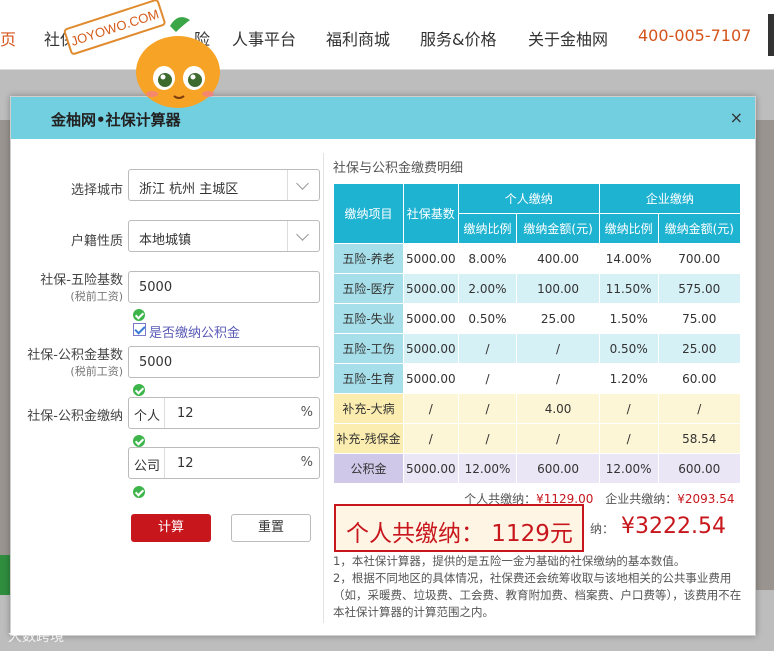 This screenshot has width=774, height=651. Describe the element at coordinates (171, 528) in the screenshot. I see `calculate-button: 计算` at that location.